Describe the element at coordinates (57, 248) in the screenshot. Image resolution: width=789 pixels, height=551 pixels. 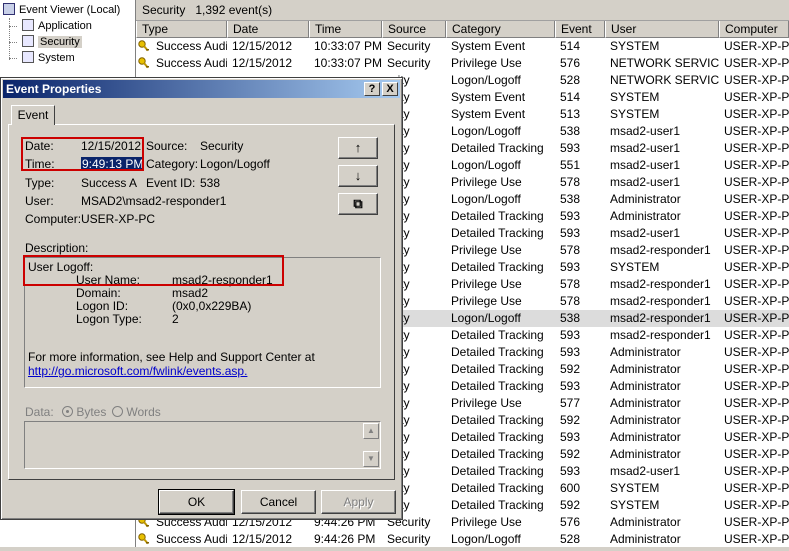
I see `description-label: Description:` at that location.